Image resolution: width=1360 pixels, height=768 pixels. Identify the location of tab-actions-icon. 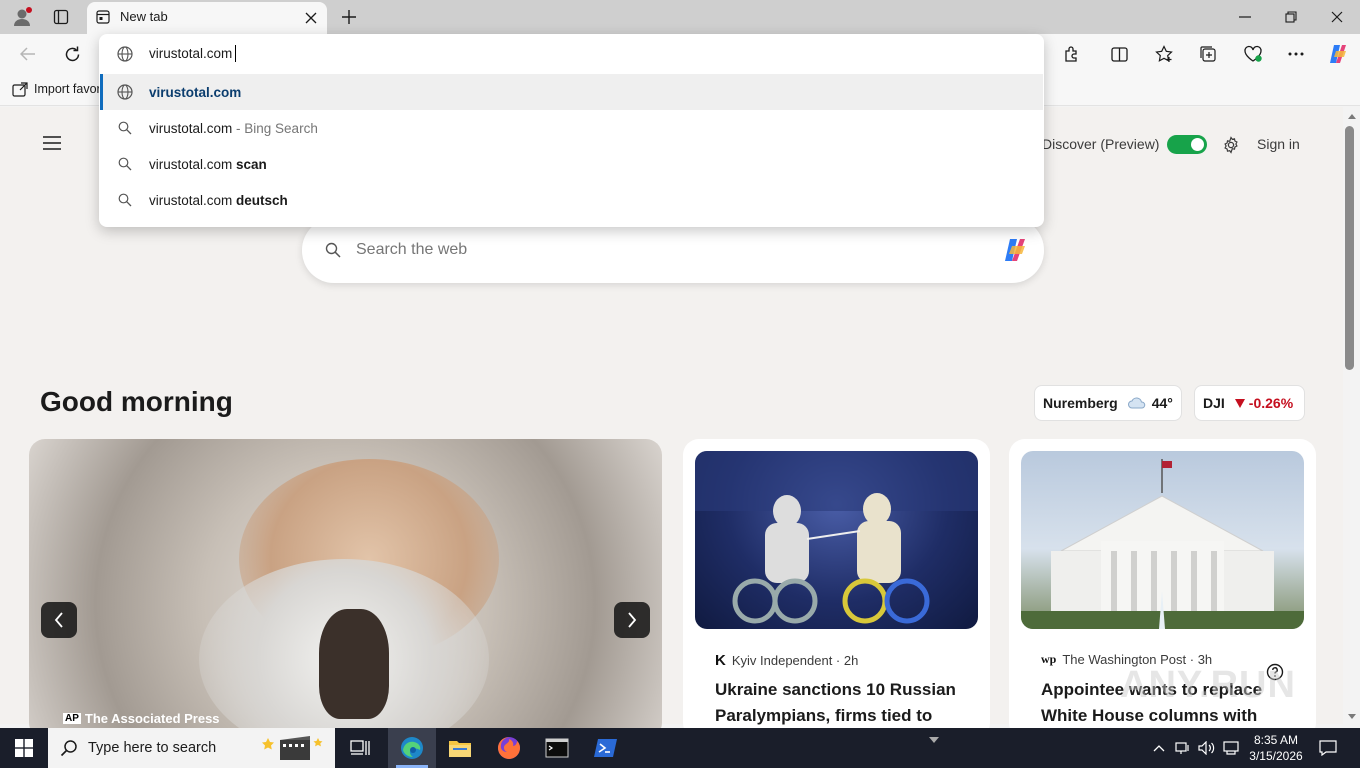
(61, 17).